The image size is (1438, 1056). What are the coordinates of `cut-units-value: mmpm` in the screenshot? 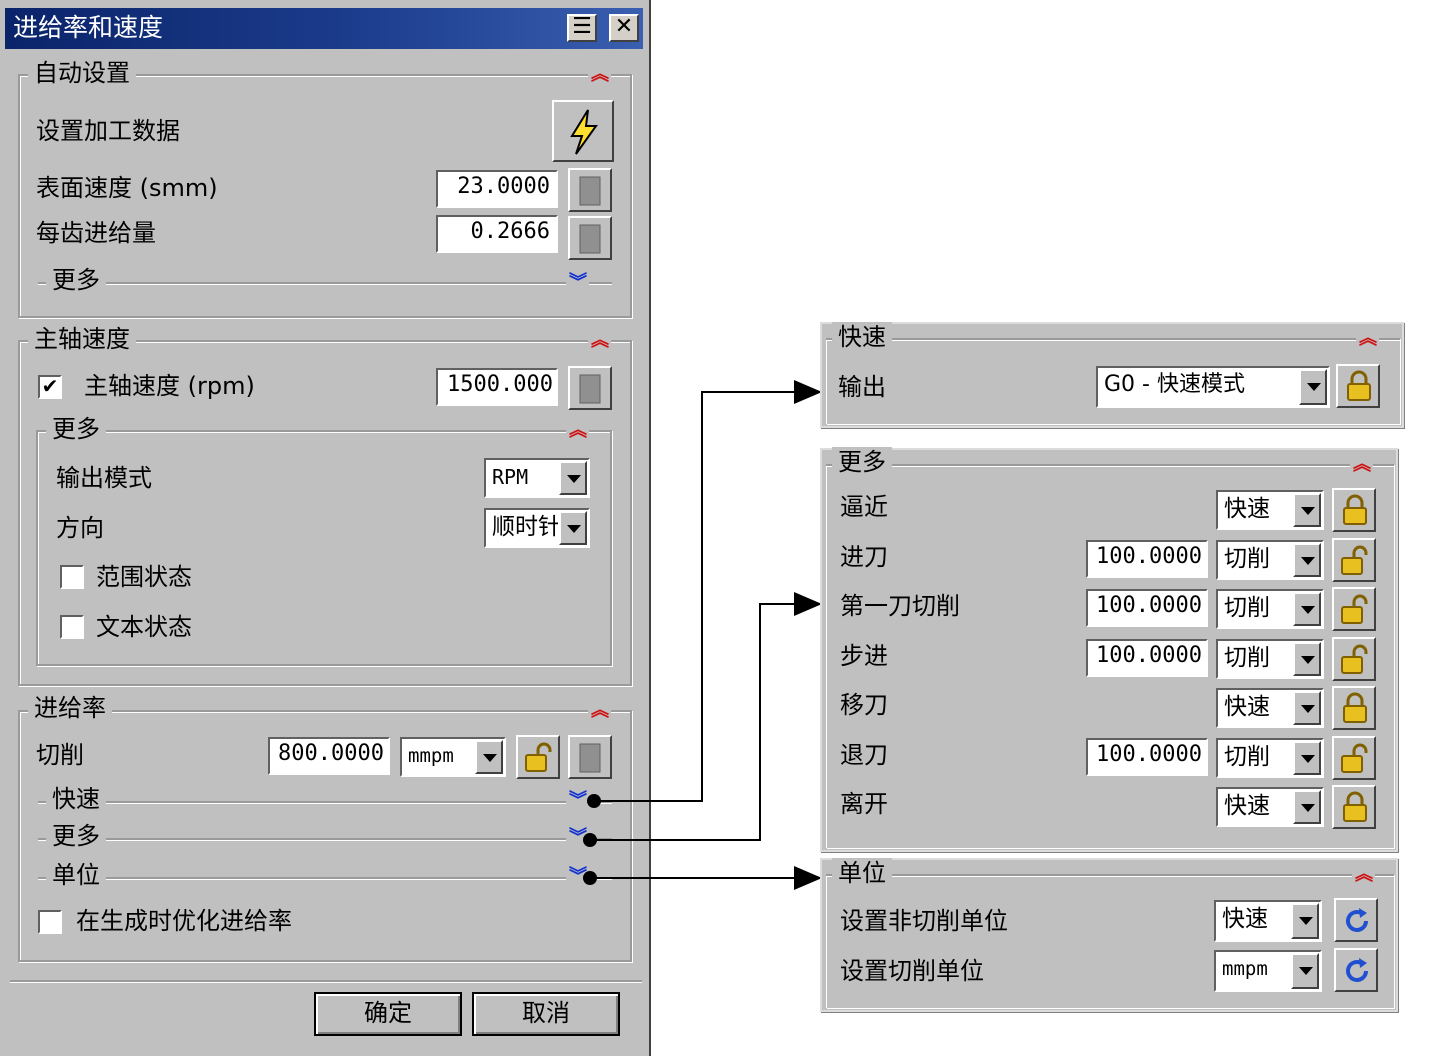 It's located at (1245, 969).